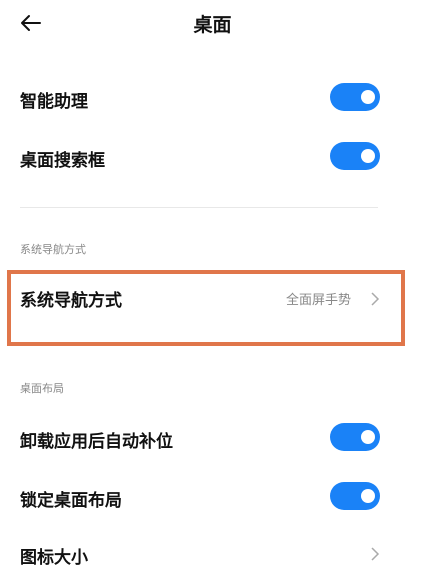 The width and height of the screenshot is (425, 568). I want to click on header-bar: 桌面, so click(212, 23).